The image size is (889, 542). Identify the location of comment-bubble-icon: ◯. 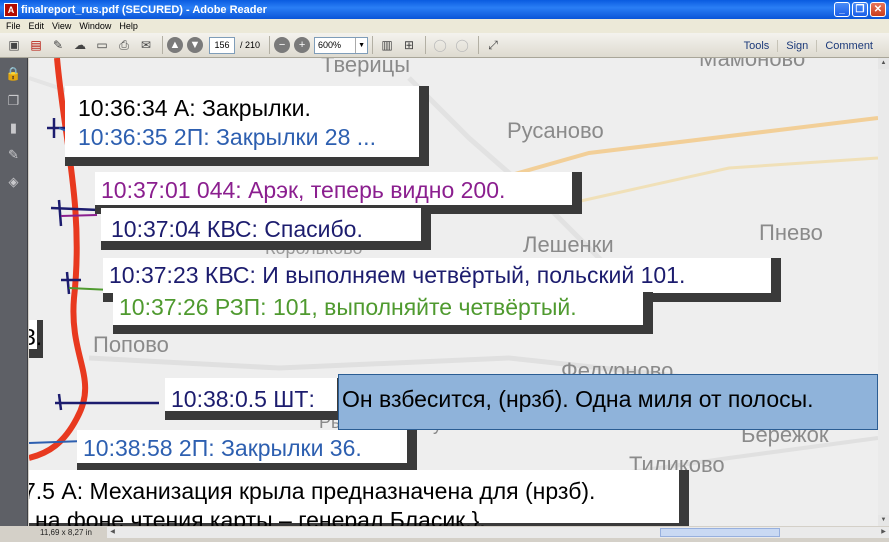
(440, 45).